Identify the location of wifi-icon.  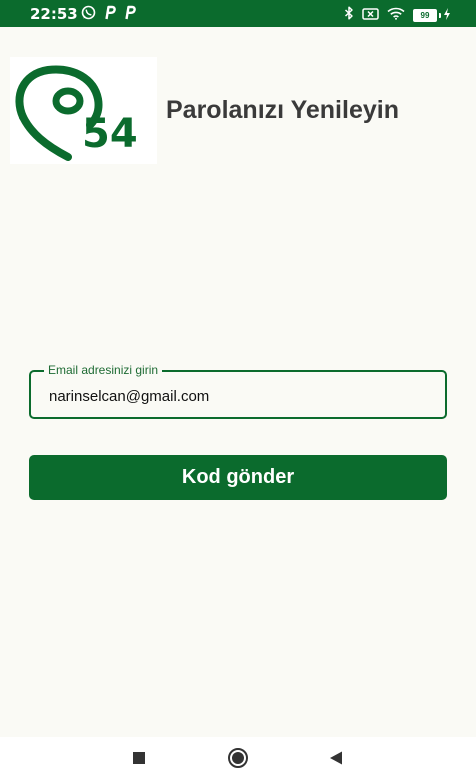
(396, 16).